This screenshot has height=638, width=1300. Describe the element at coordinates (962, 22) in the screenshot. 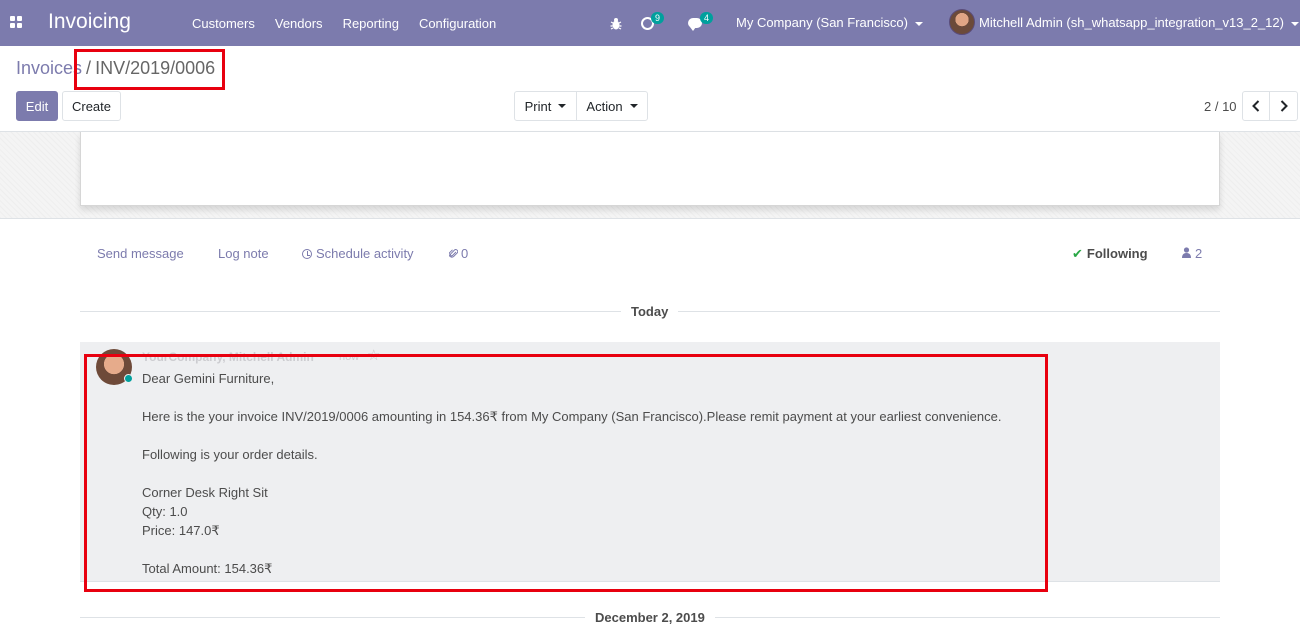

I see `user-avatar` at that location.